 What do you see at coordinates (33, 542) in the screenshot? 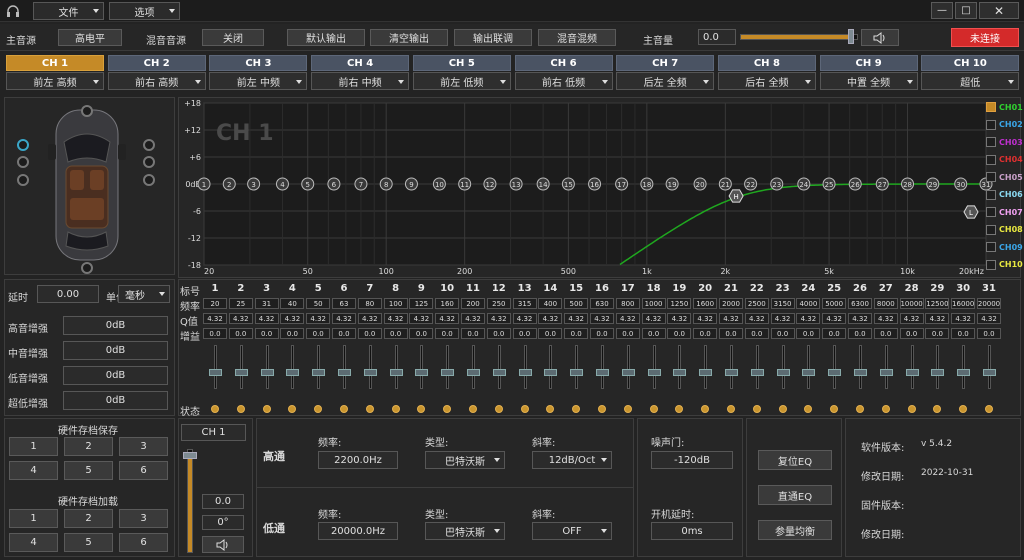
I see `load-preset-button-4: 4` at bounding box center [33, 542].